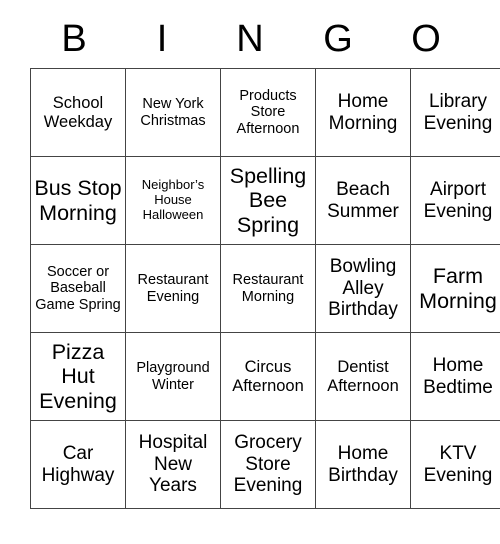  What do you see at coordinates (78, 200) in the screenshot?
I see `bingo-cell: Bus Stop Morning` at bounding box center [78, 200].